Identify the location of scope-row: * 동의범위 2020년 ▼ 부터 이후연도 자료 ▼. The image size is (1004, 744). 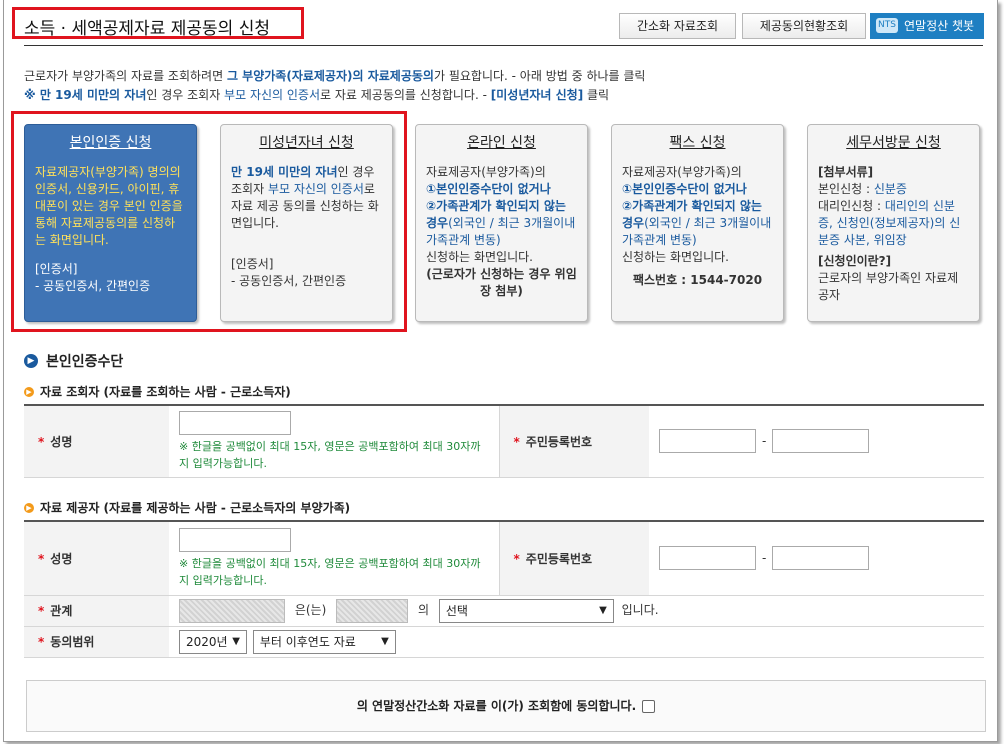
(504, 642).